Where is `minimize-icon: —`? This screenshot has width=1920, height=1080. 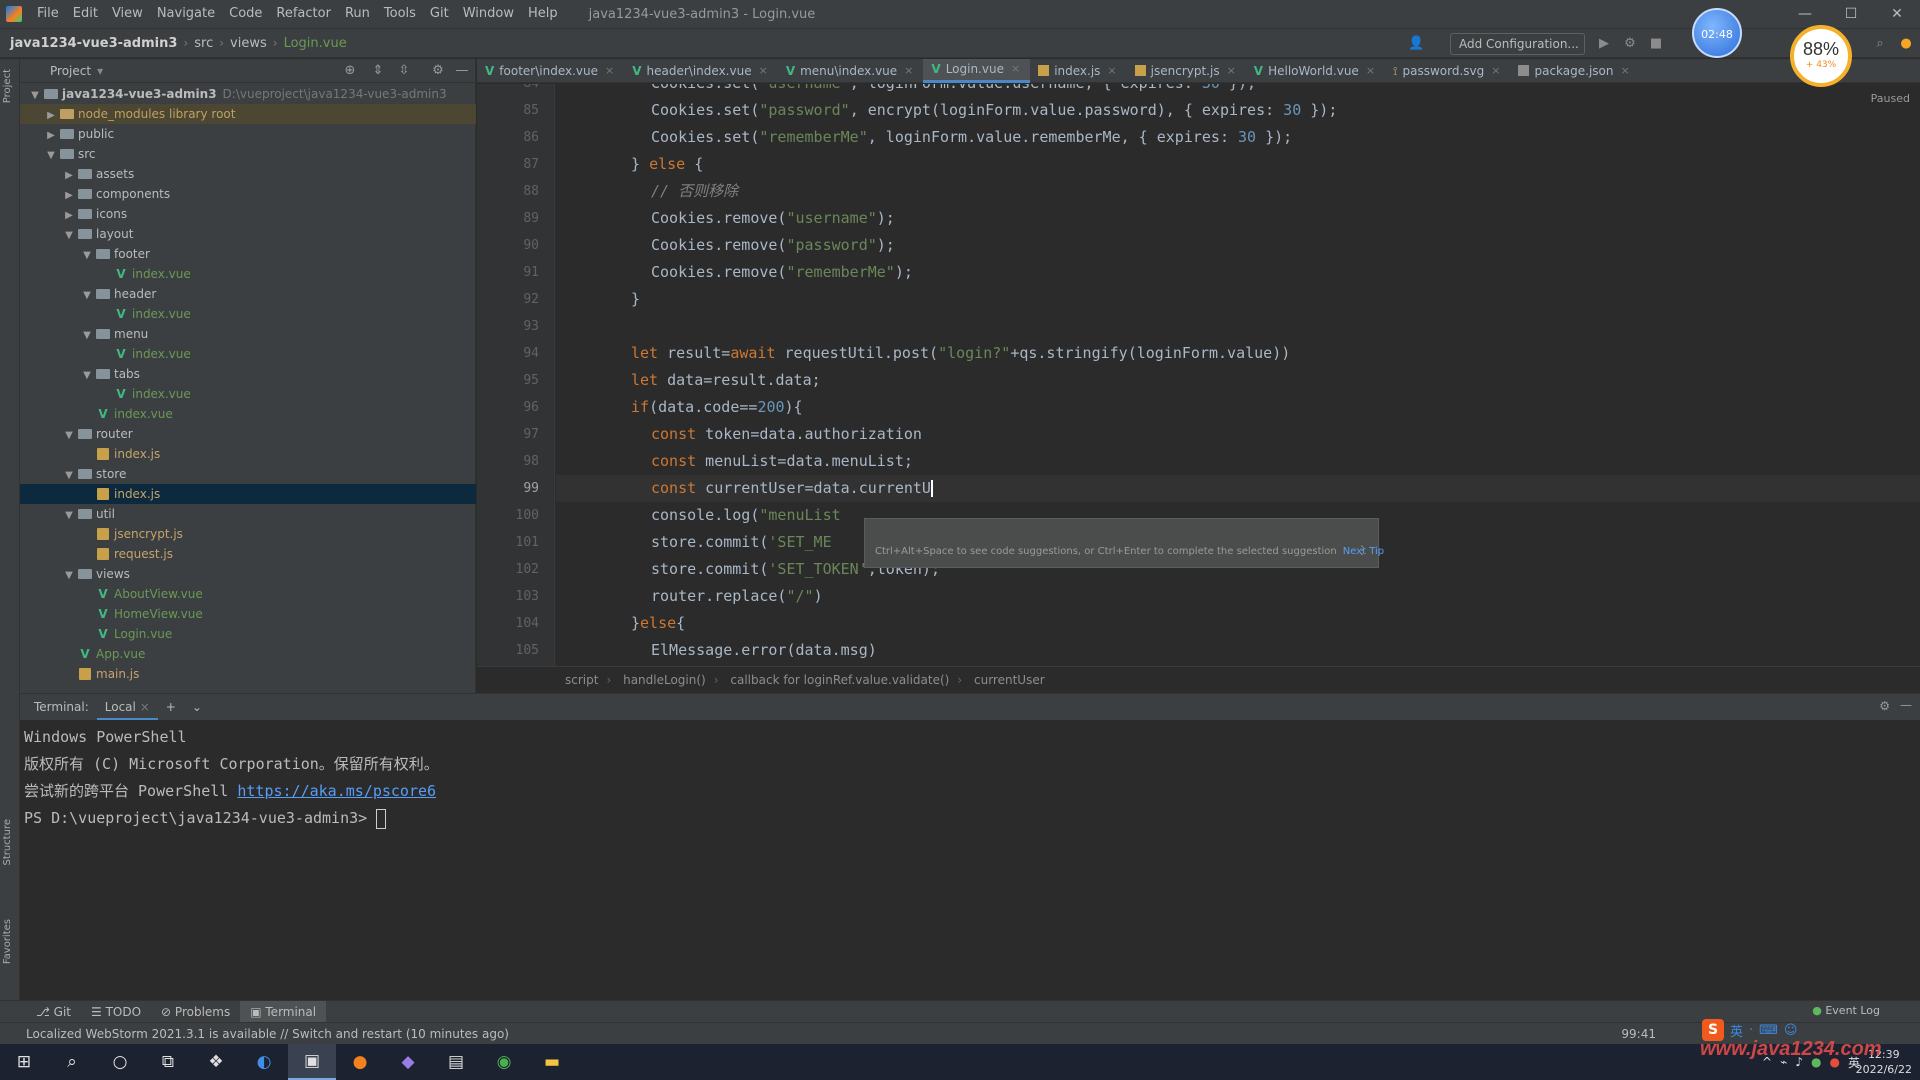
minimize-icon: — is located at coordinates (1805, 14).